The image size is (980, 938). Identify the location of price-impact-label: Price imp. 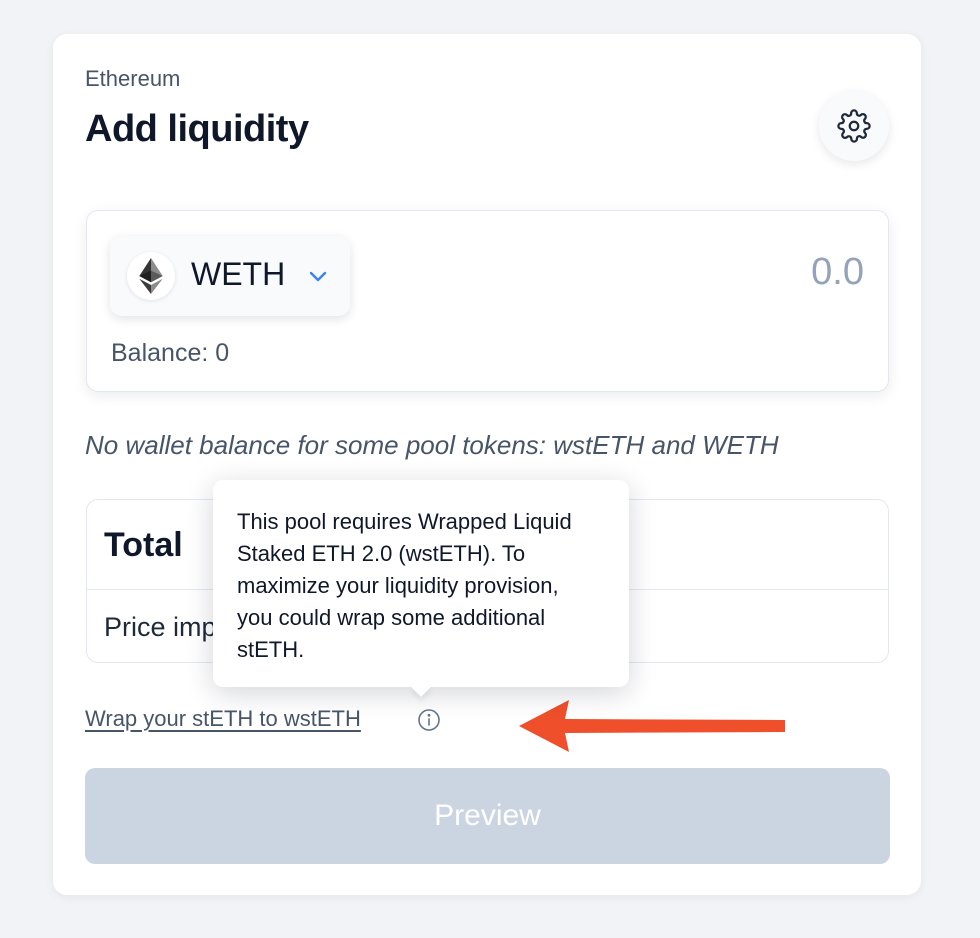
(160, 627).